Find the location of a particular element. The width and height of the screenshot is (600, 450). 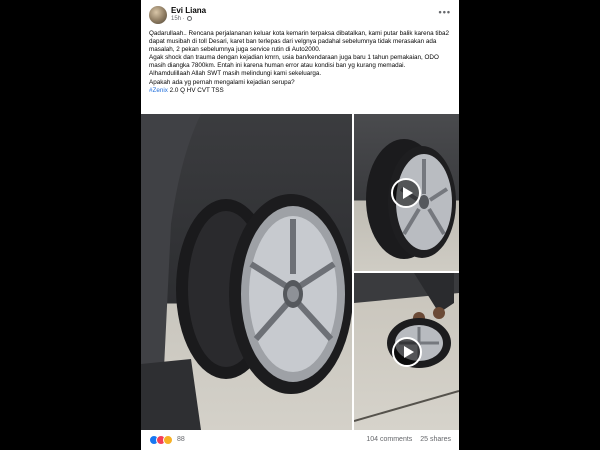

engagement-stats: 104 comments 25 shares is located at coordinates (408, 439).